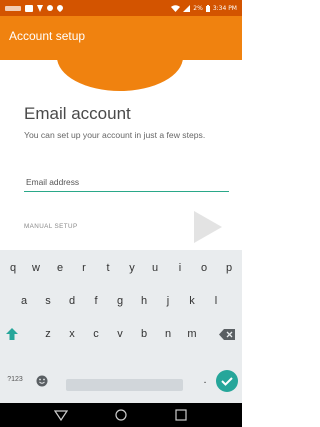 Image resolution: width=320 pixels, height=427 pixels. What do you see at coordinates (198, 8) in the screenshot?
I see `battery-level: 2%` at bounding box center [198, 8].